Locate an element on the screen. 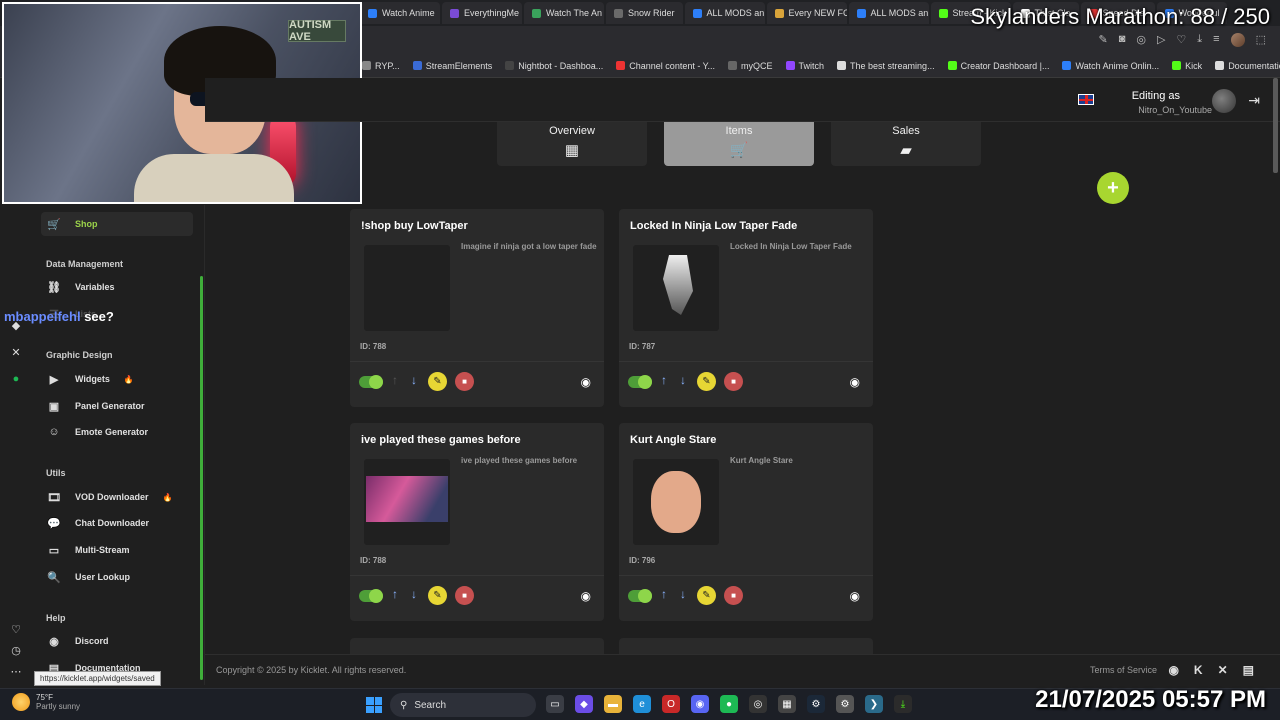 Image resolution: width=1280 pixels, height=720 pixels. menu-icon: ≡ is located at coordinates (1216, 40).